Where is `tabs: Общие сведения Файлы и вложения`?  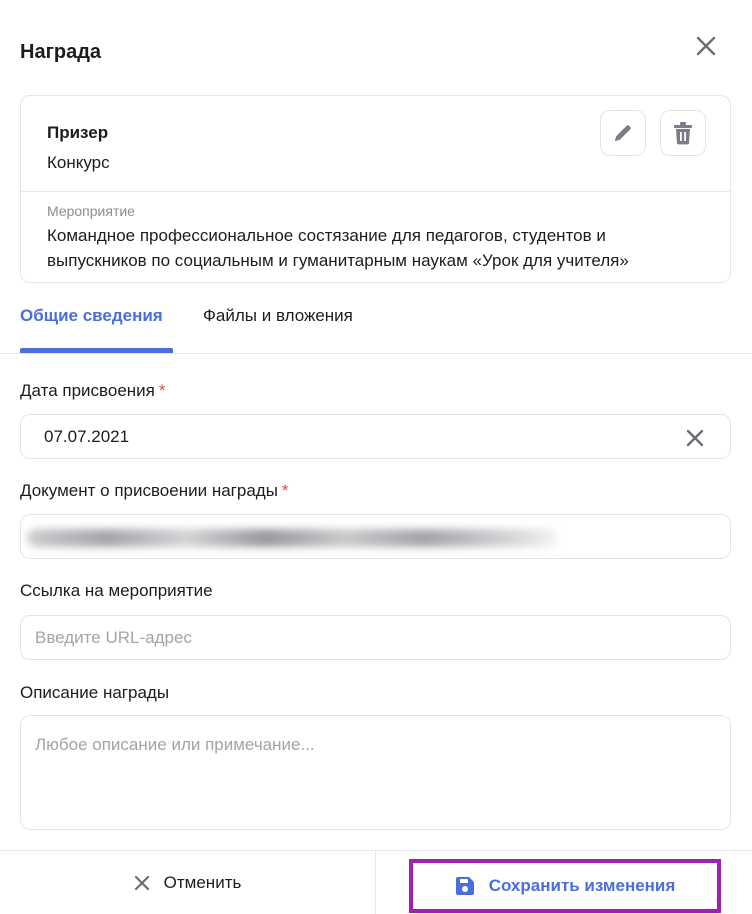 tabs: Общие сведения Файлы и вложения is located at coordinates (376, 327).